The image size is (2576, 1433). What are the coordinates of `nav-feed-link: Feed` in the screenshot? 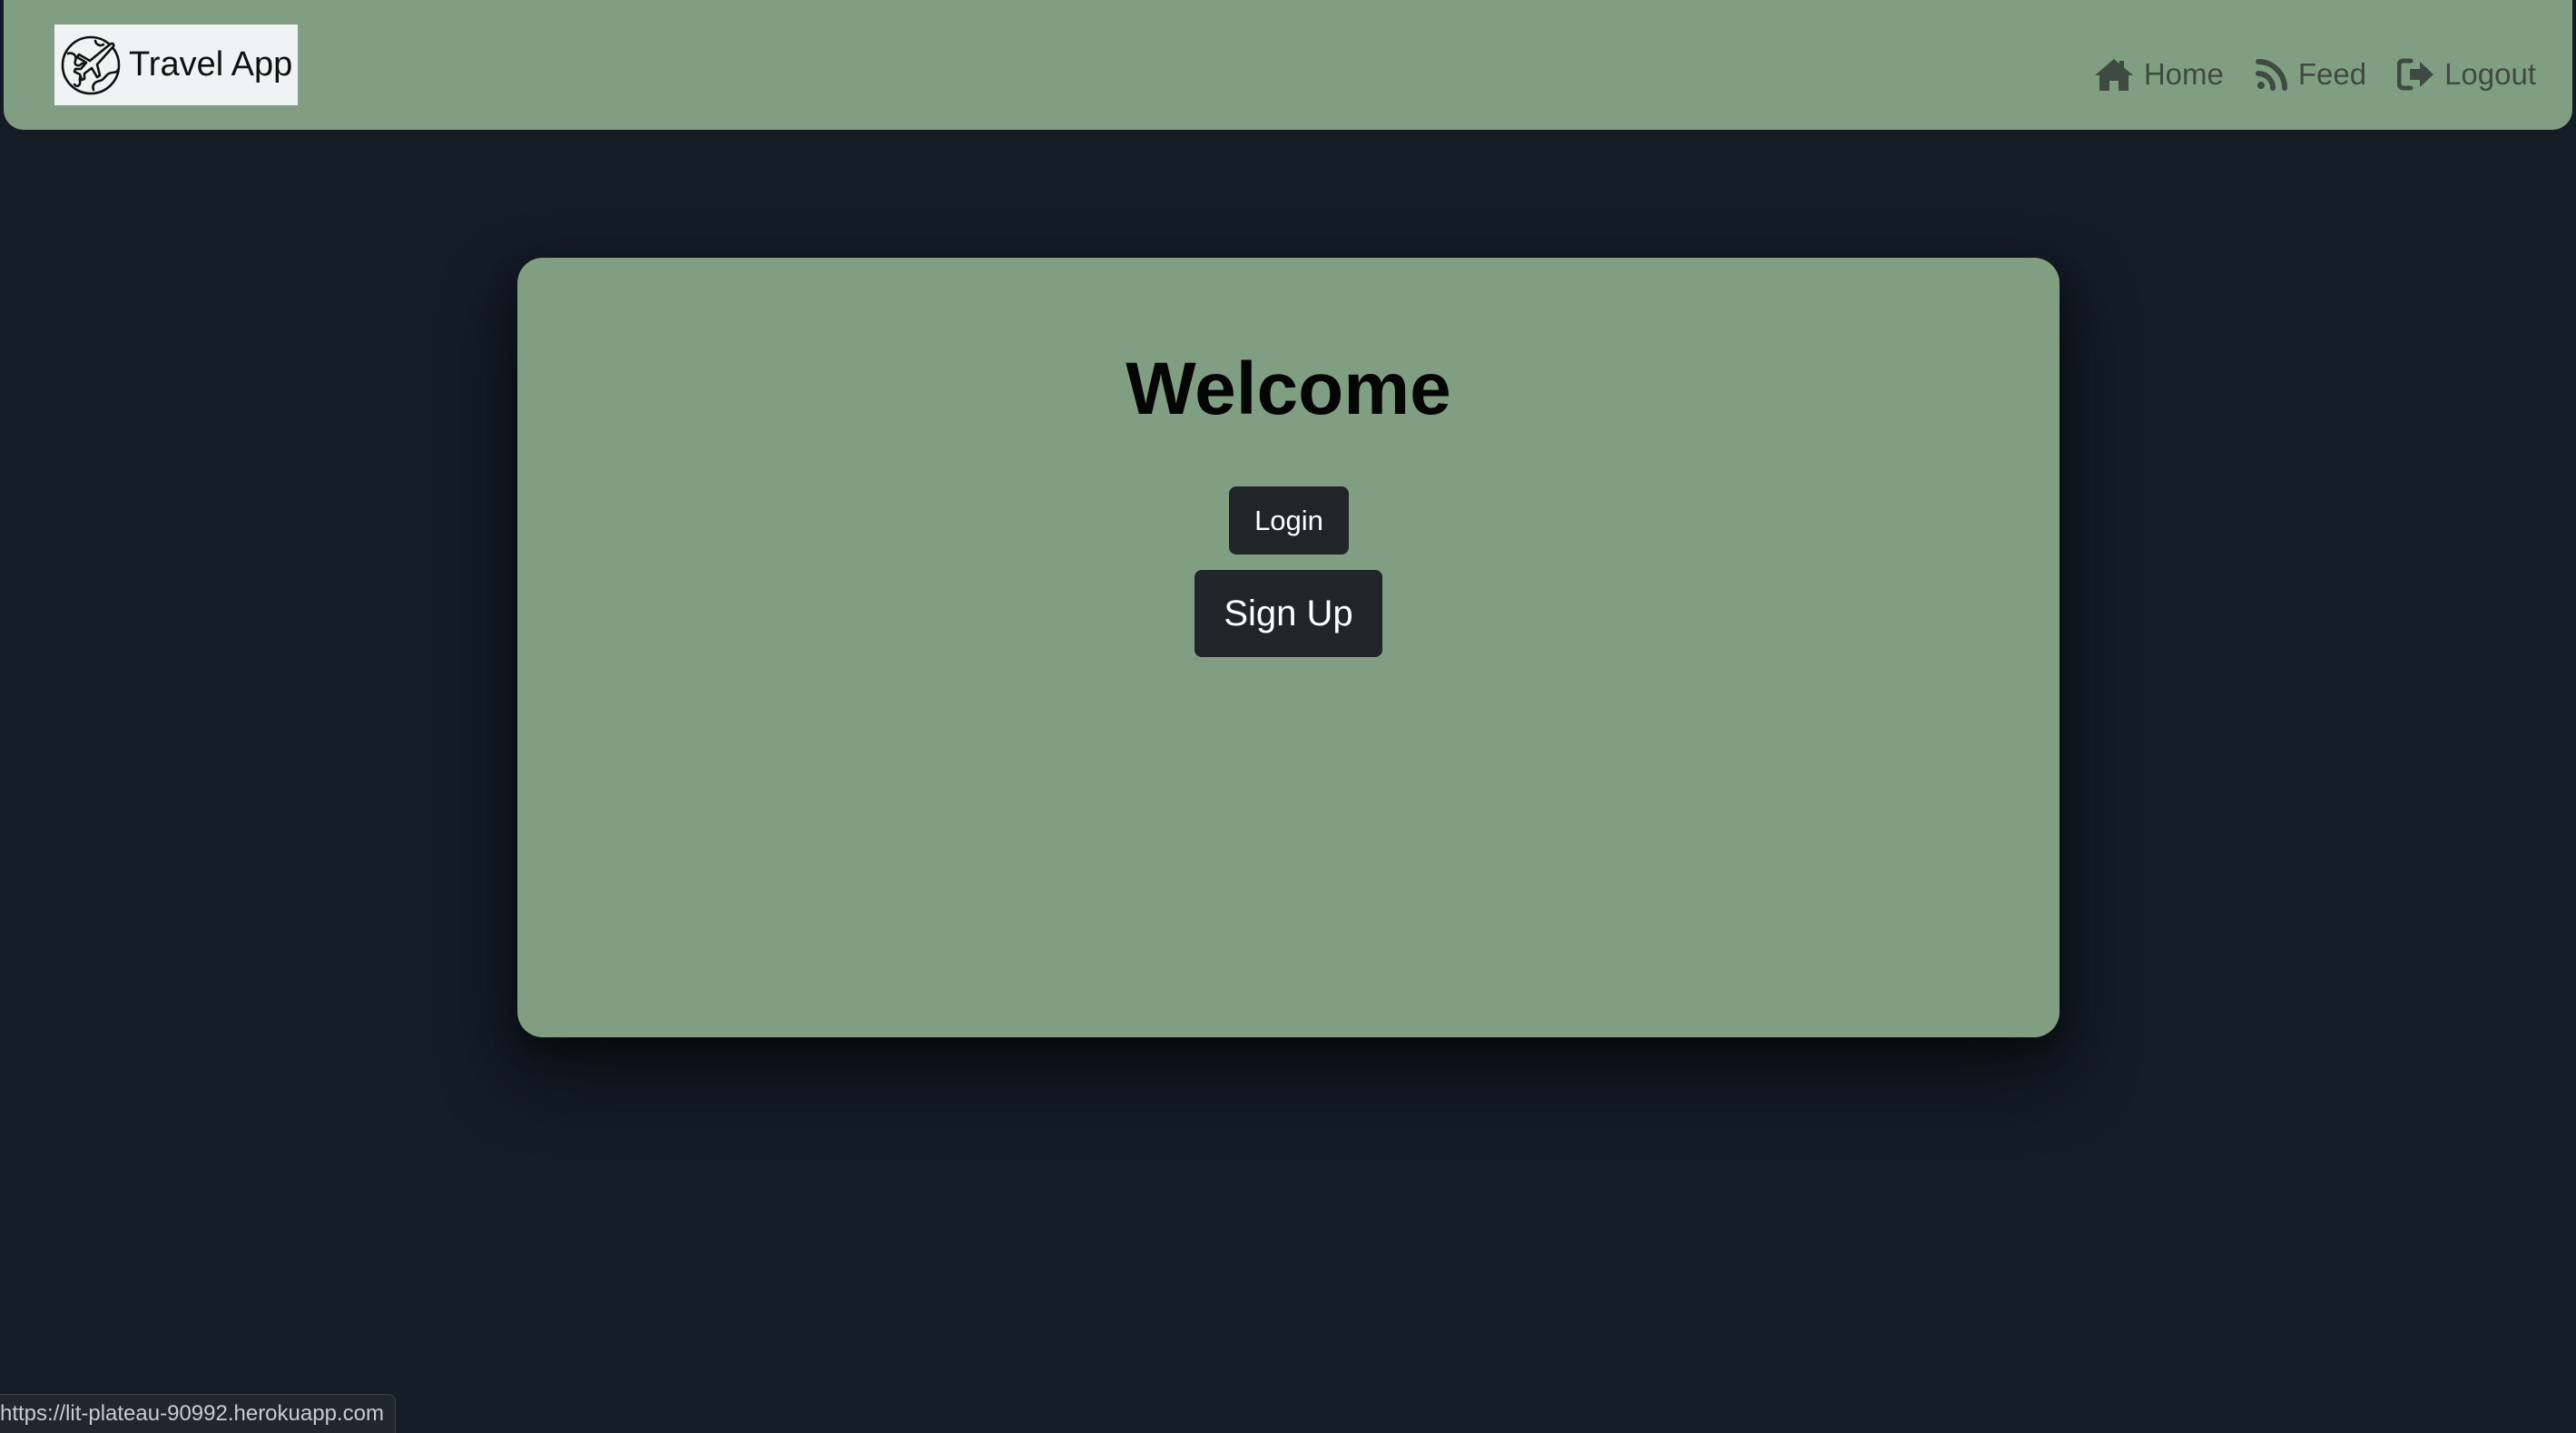 It's located at (2310, 74).